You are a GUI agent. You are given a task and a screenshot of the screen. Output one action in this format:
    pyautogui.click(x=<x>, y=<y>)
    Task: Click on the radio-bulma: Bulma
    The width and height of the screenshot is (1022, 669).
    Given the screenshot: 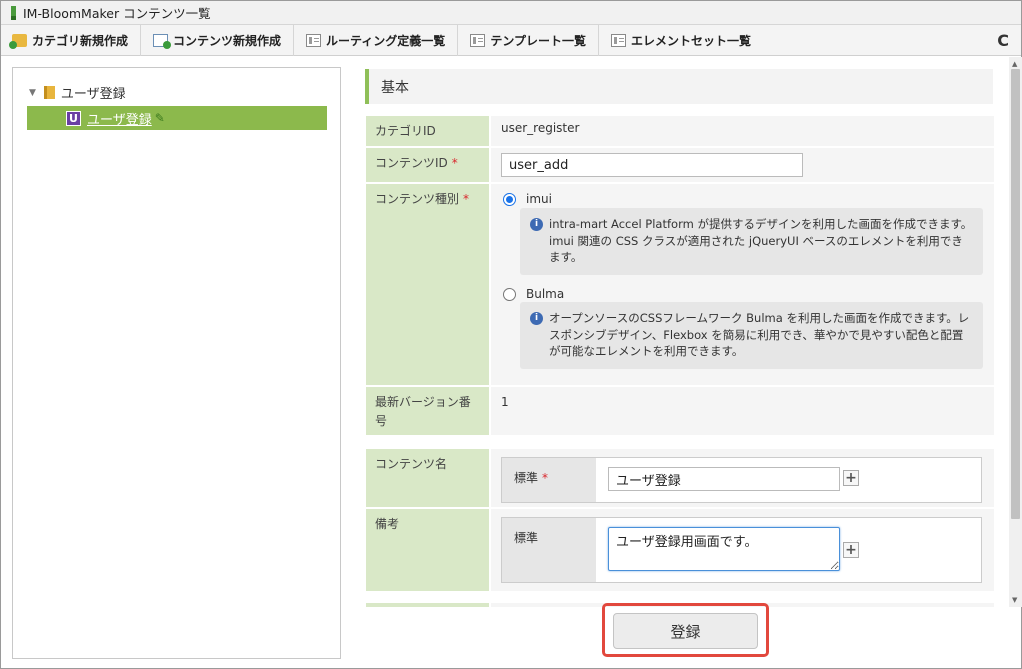 What is the action you would take?
    pyautogui.click(x=533, y=294)
    